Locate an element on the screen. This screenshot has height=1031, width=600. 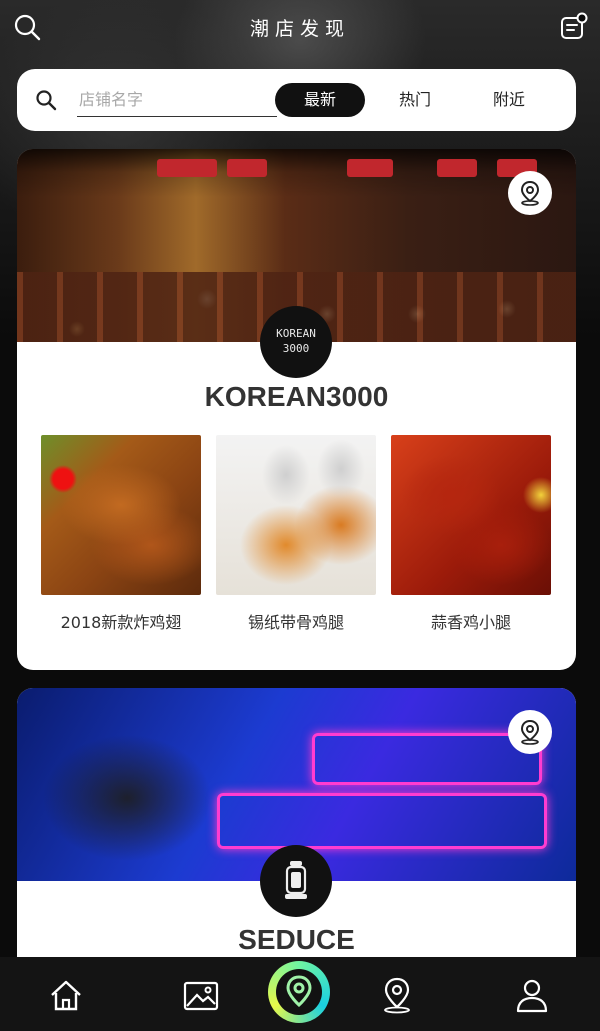
gallery-icon is located at coordinates (201, 995).